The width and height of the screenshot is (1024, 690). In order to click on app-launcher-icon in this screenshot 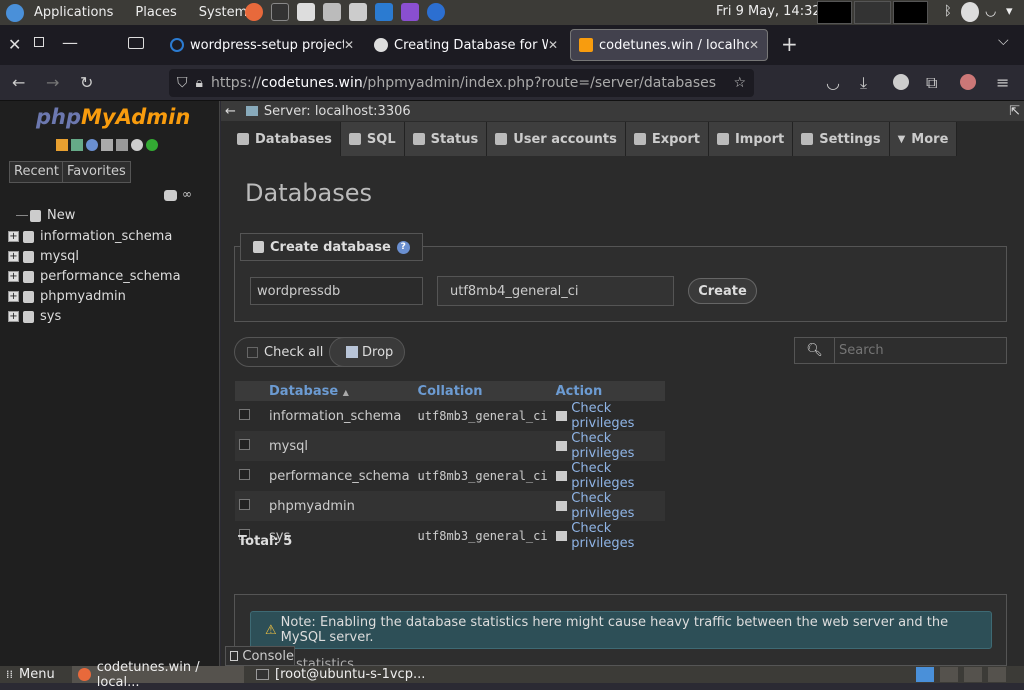, I will do `click(410, 12)`.